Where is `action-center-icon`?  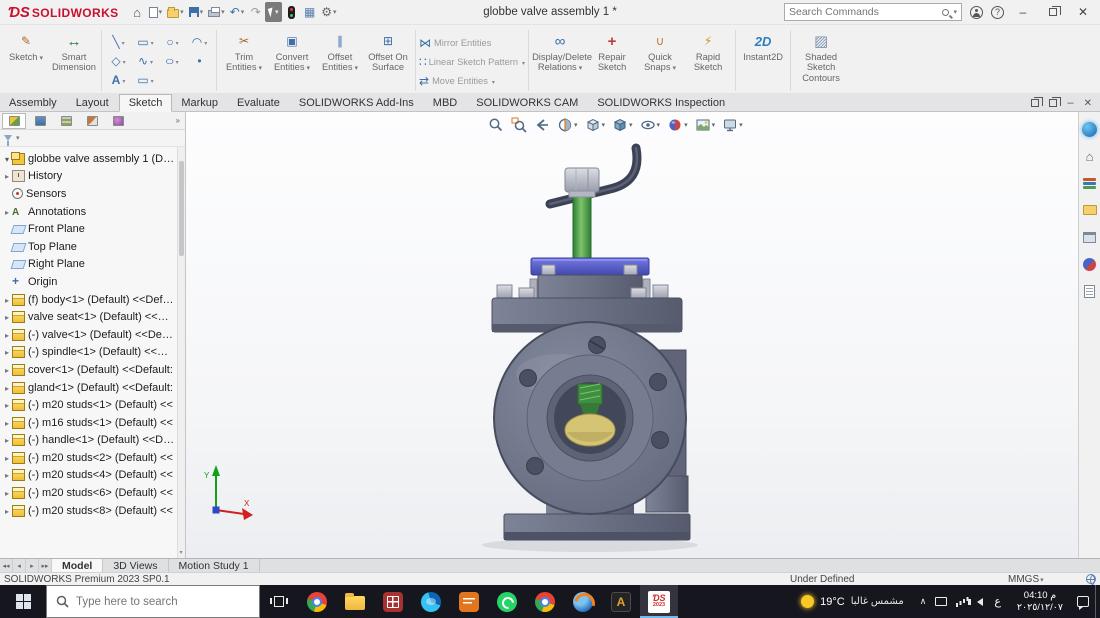 action-center-icon is located at coordinates (1083, 603).